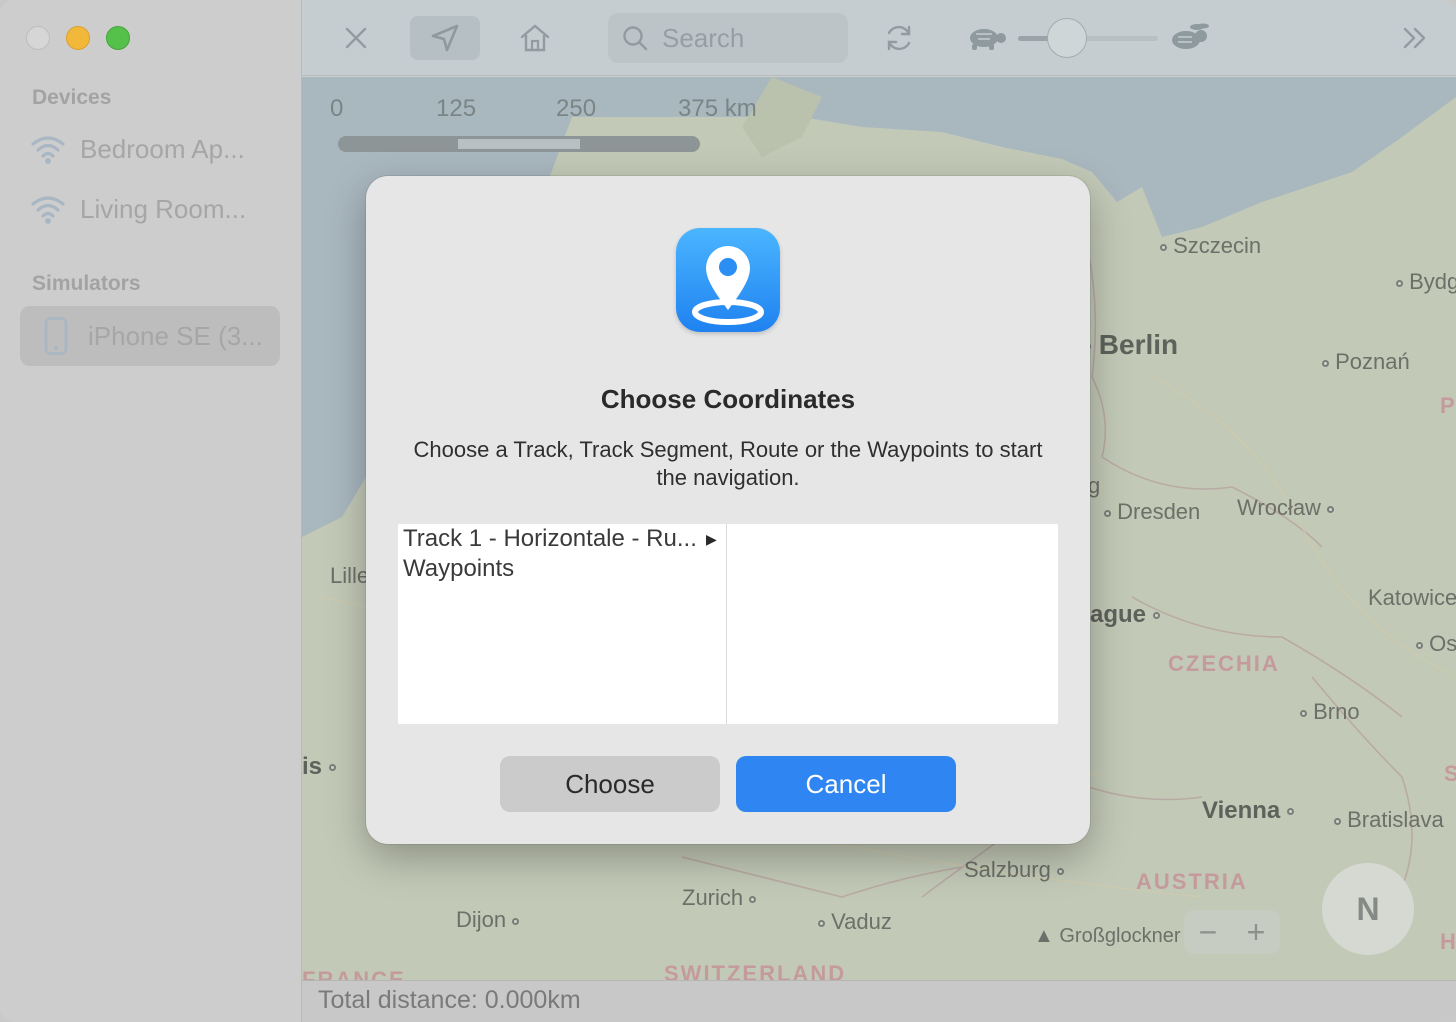  What do you see at coordinates (86, 283) in the screenshot?
I see `simulators-header: Simulators` at bounding box center [86, 283].